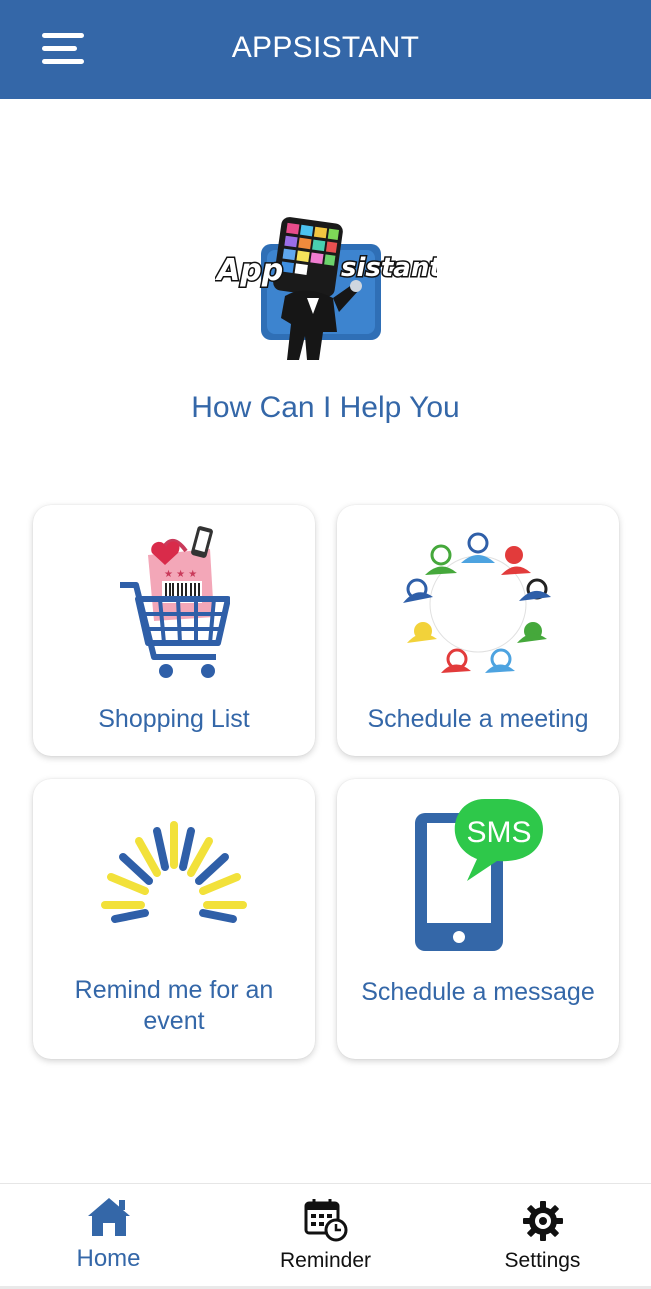  Describe the element at coordinates (542, 1221) in the screenshot. I see `gear-icon` at that location.